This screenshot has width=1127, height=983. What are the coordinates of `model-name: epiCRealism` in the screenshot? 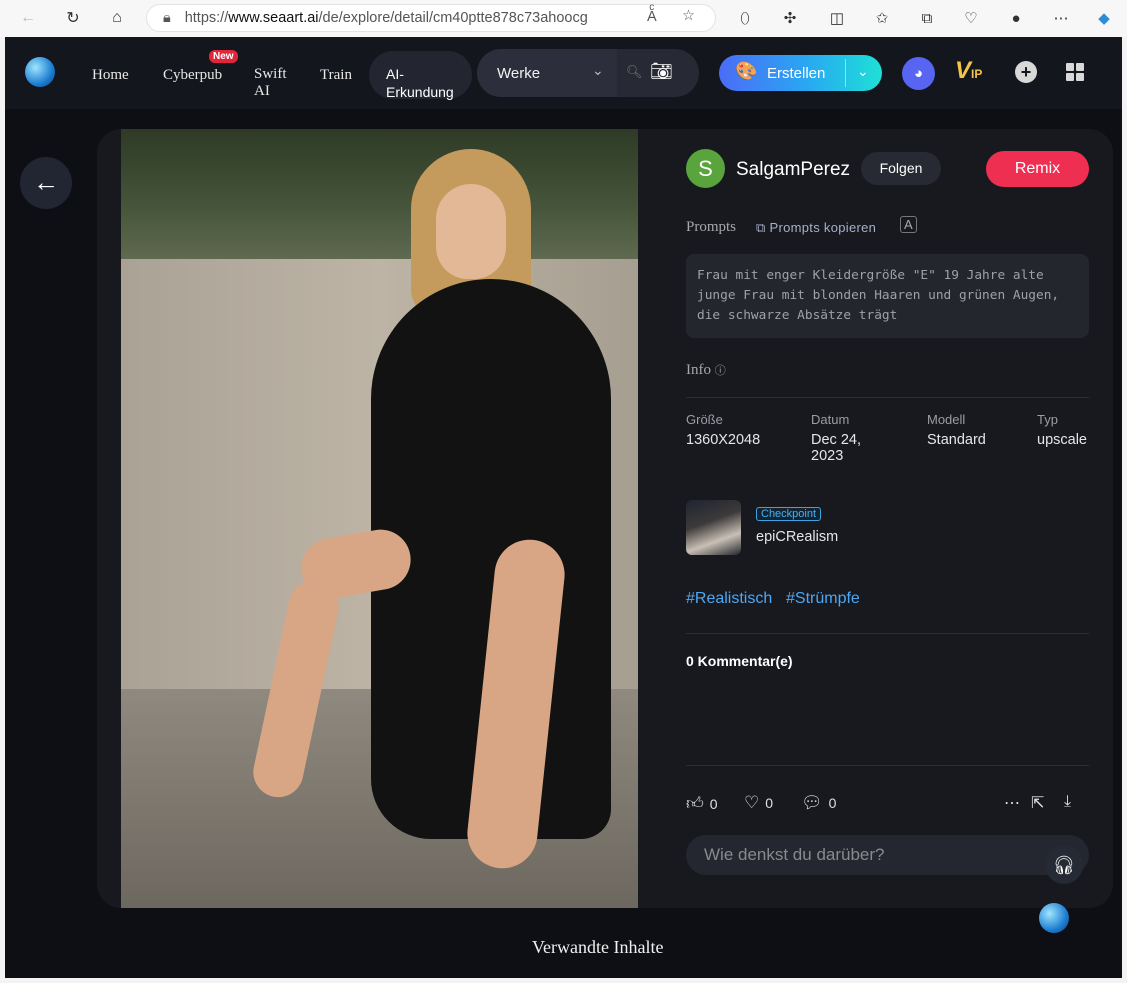 It's located at (797, 537).